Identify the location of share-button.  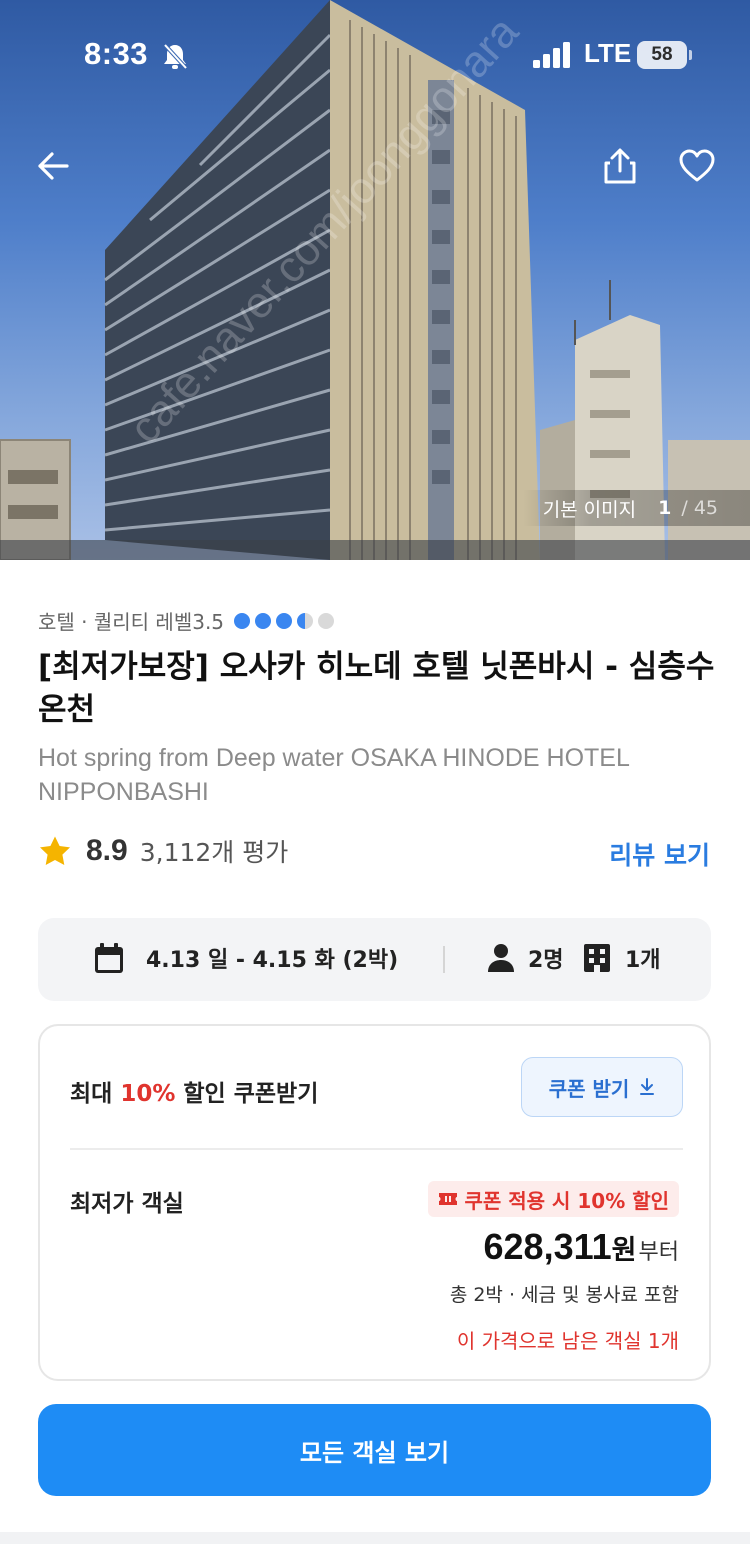
(620, 166).